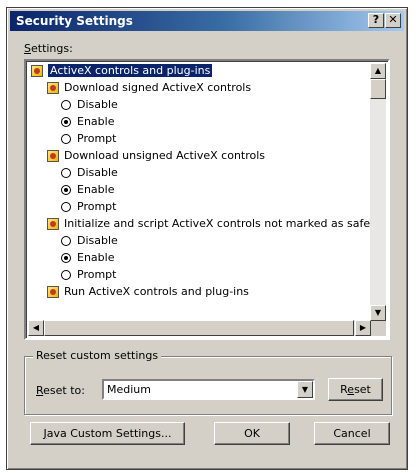 Image resolution: width=416 pixels, height=473 pixels. What do you see at coordinates (130, 70) in the screenshot?
I see `item-label: ActiveX controls and plug-ins` at bounding box center [130, 70].